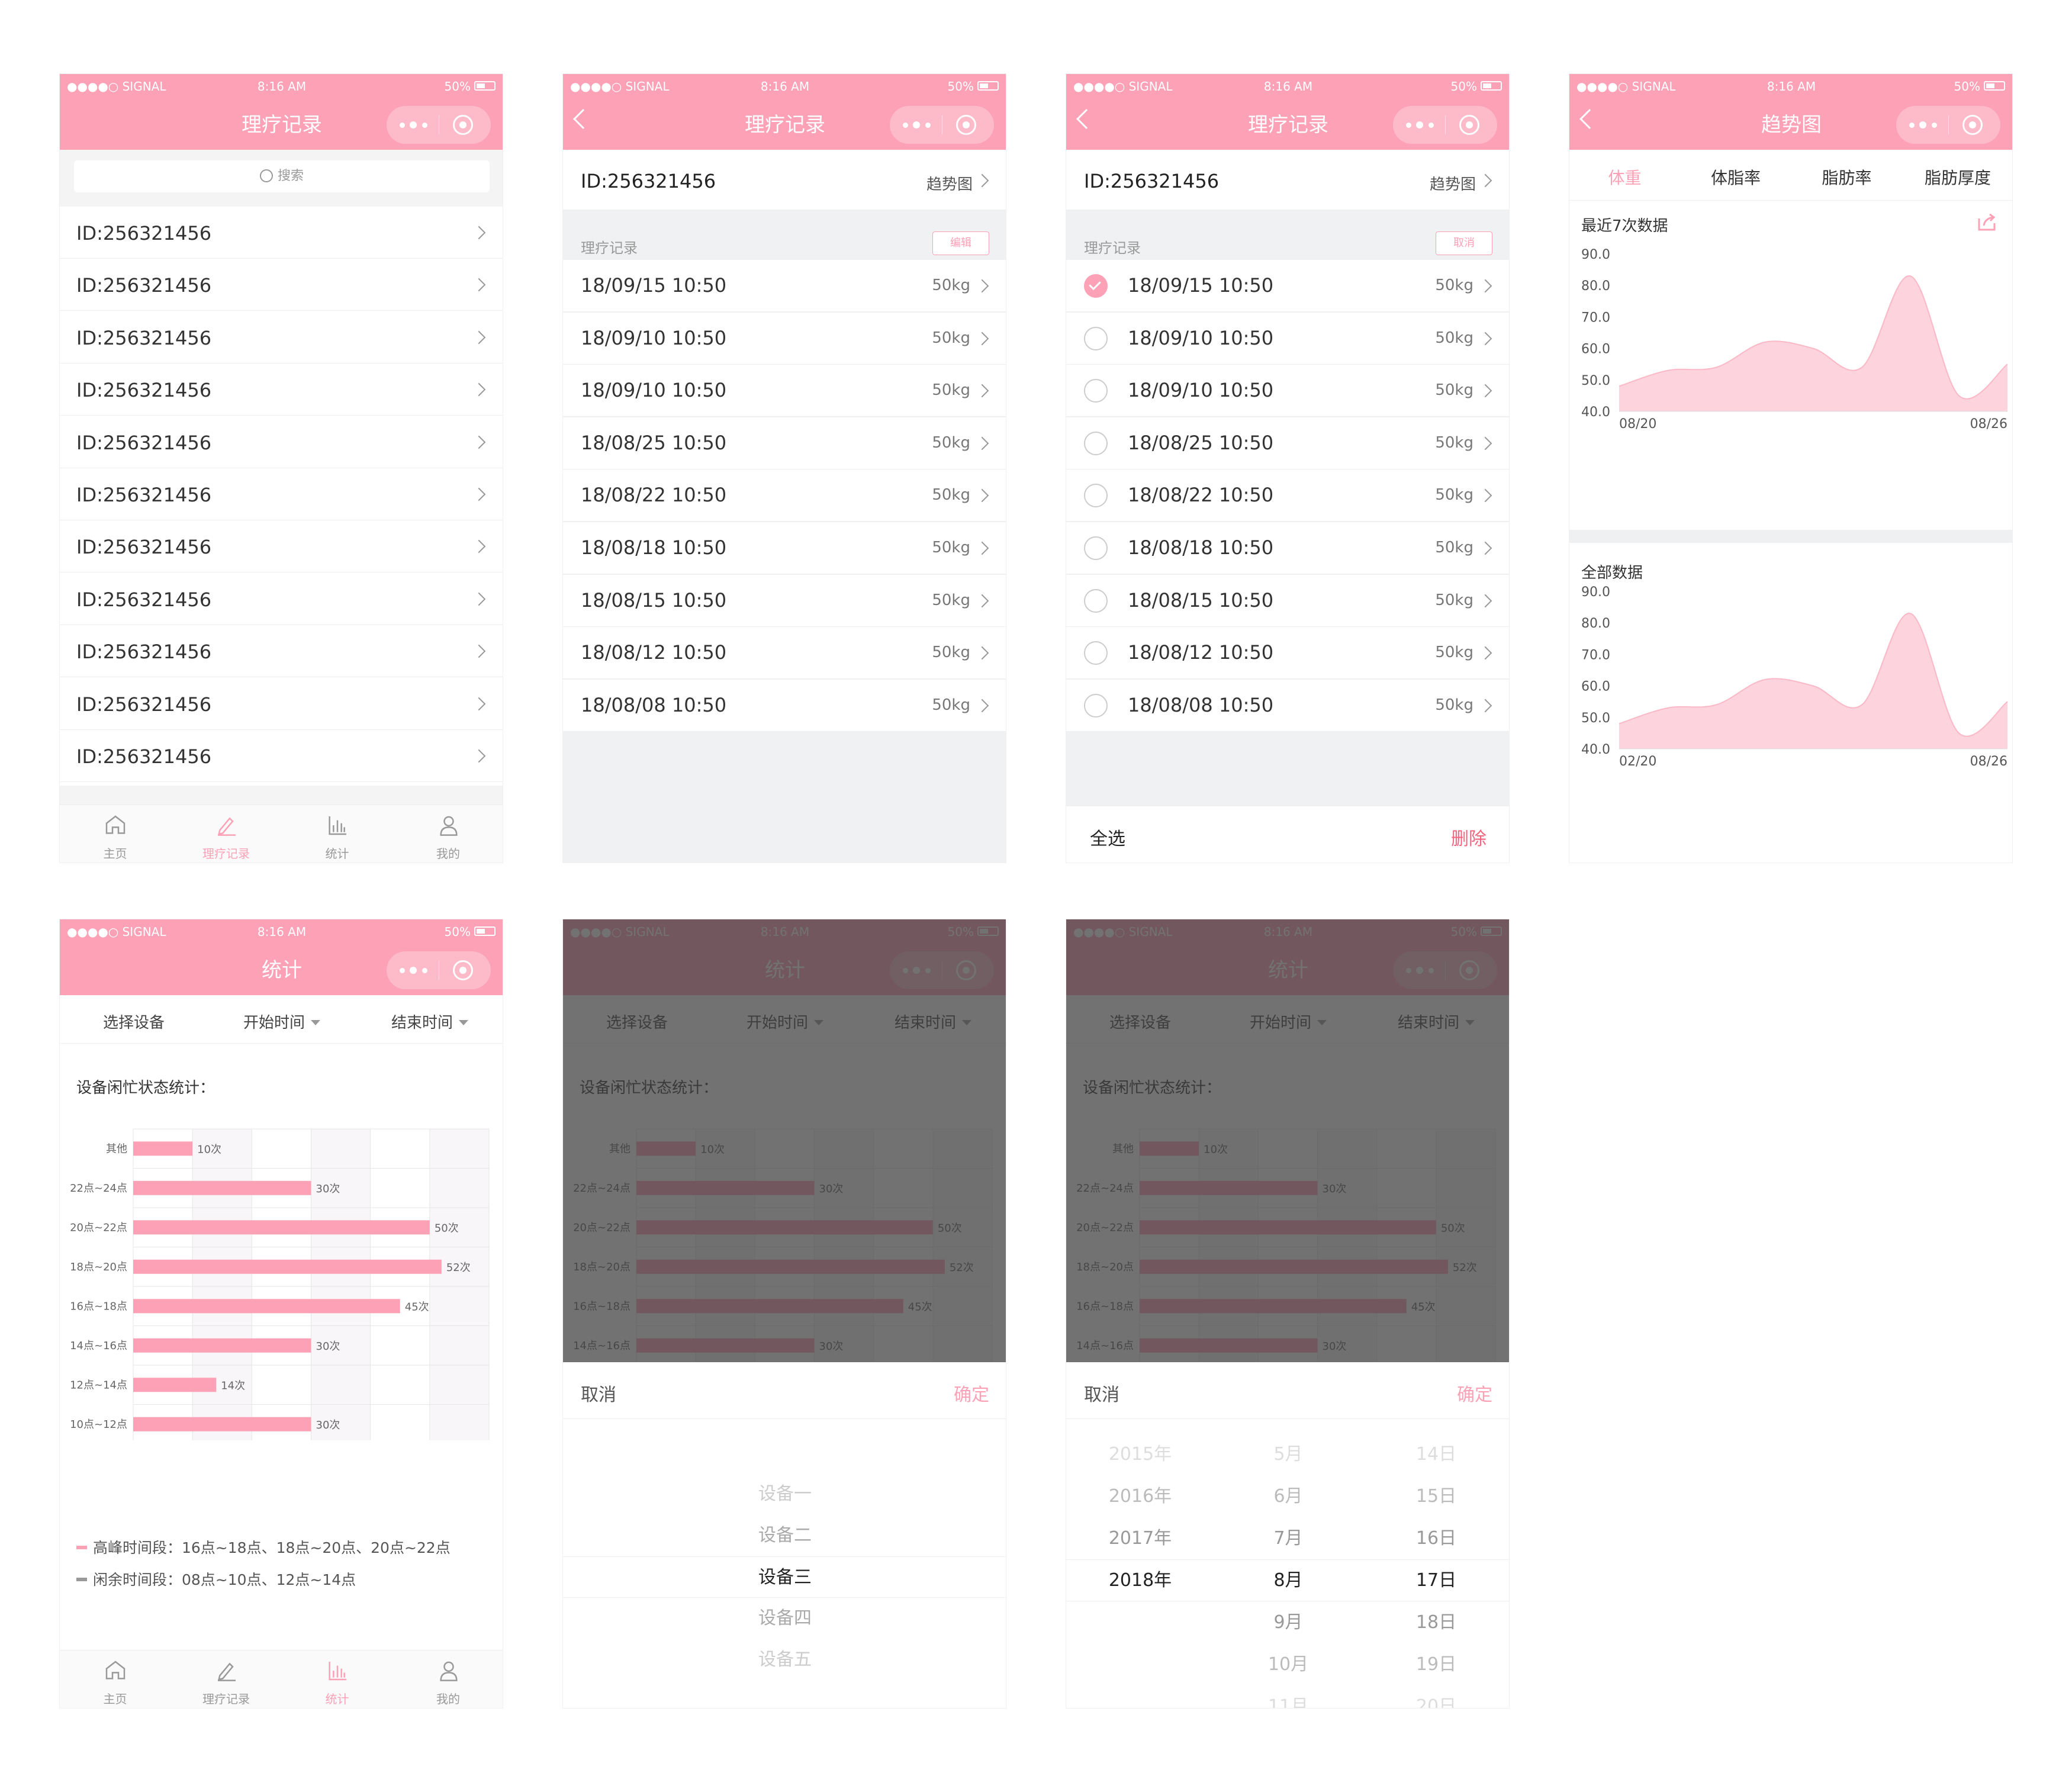  Describe the element at coordinates (1288, 1622) in the screenshot. I see `picker-month: 9月` at that location.